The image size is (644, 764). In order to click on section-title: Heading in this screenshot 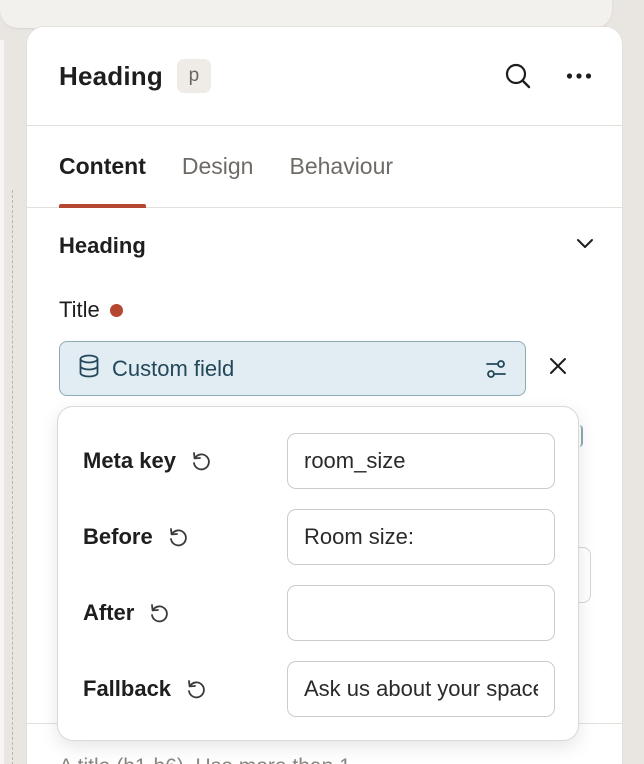, I will do `click(102, 245)`.